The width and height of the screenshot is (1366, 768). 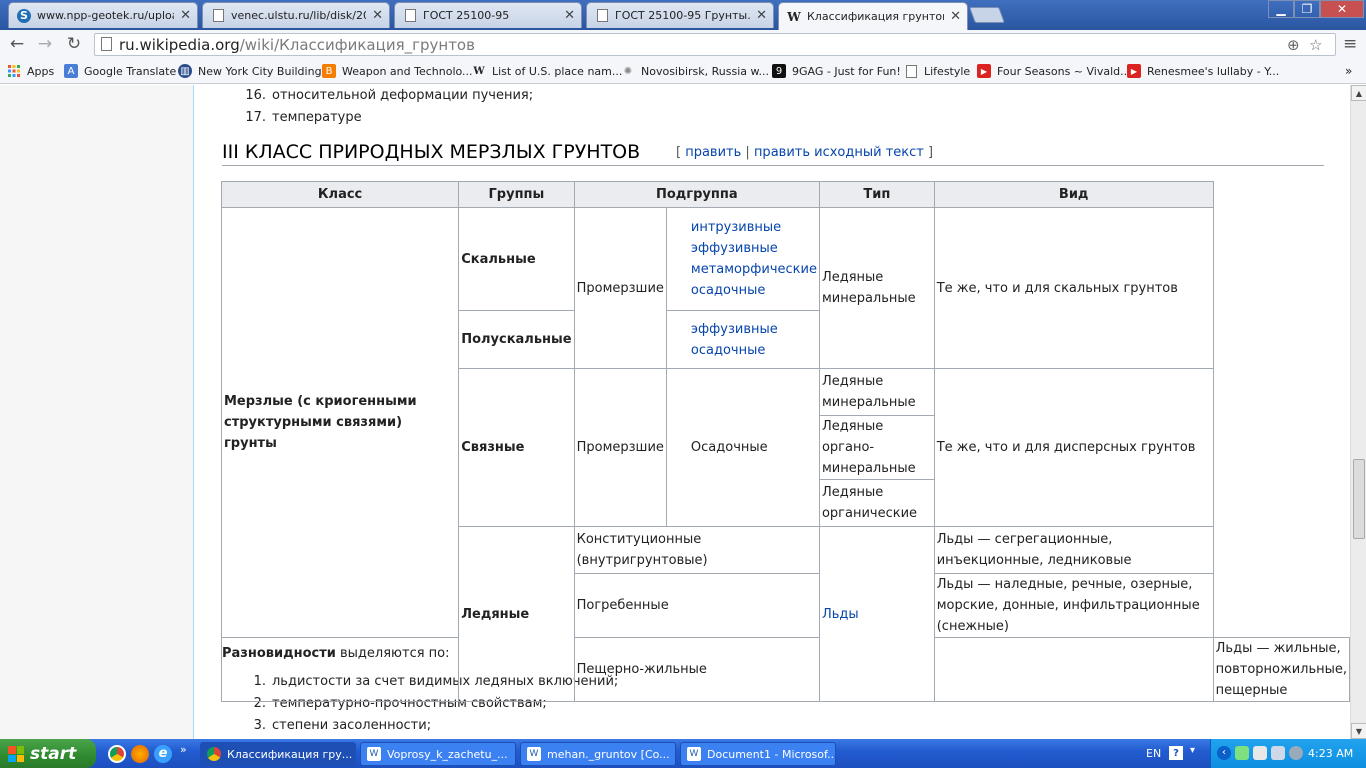 I want to click on tab-gost-1: ГОСТ 25100-95 ✕, so click(x=488, y=15).